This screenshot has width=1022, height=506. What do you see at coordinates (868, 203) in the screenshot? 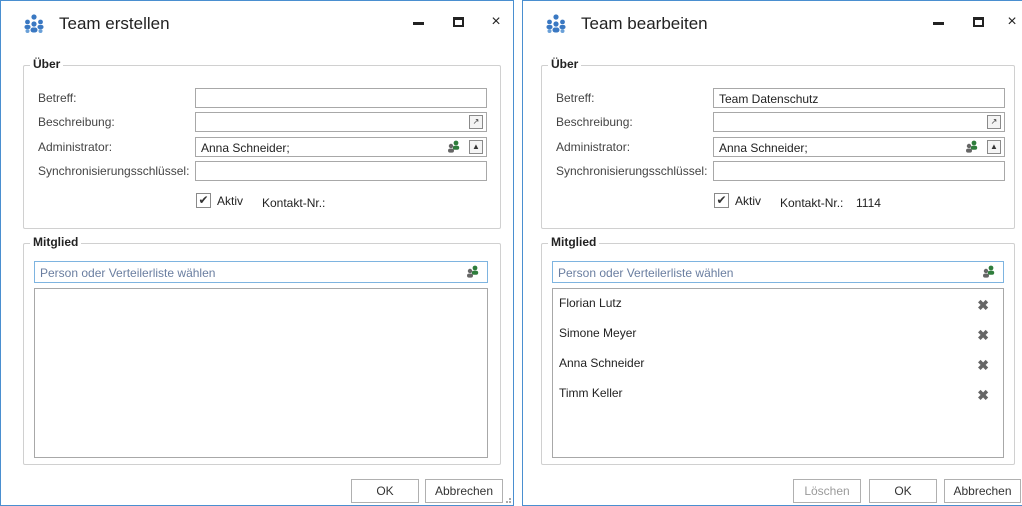
I see `contact-number-value: 1114` at bounding box center [868, 203].